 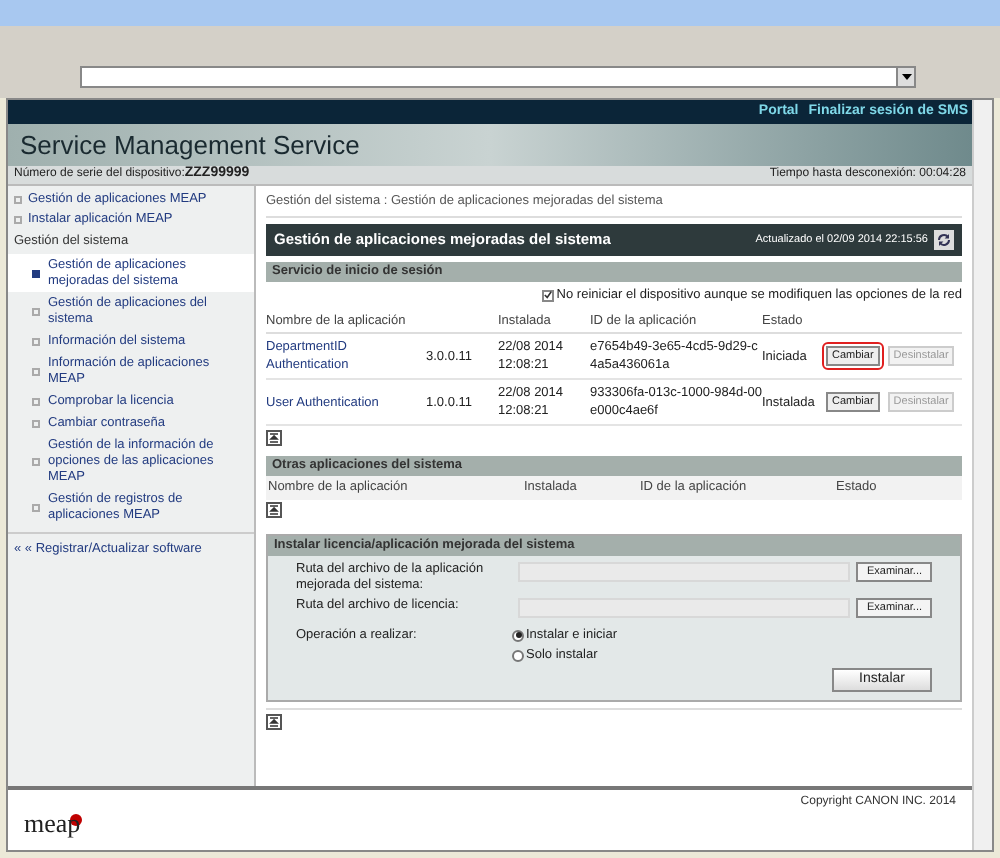 I want to click on dropdown-arrow-icon, so click(x=906, y=77).